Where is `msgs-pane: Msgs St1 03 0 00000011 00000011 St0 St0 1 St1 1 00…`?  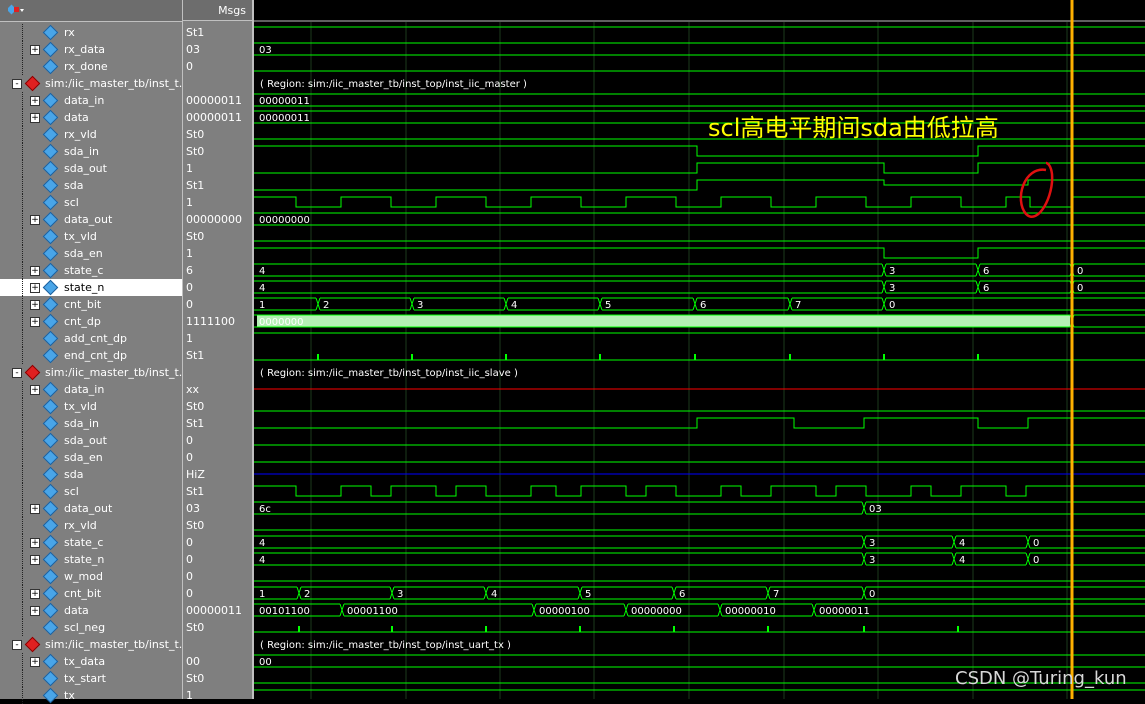 msgs-pane: Msgs St1 03 0 00000011 00000011 St0 St0 1 St1 1 00… is located at coordinates (218, 351).